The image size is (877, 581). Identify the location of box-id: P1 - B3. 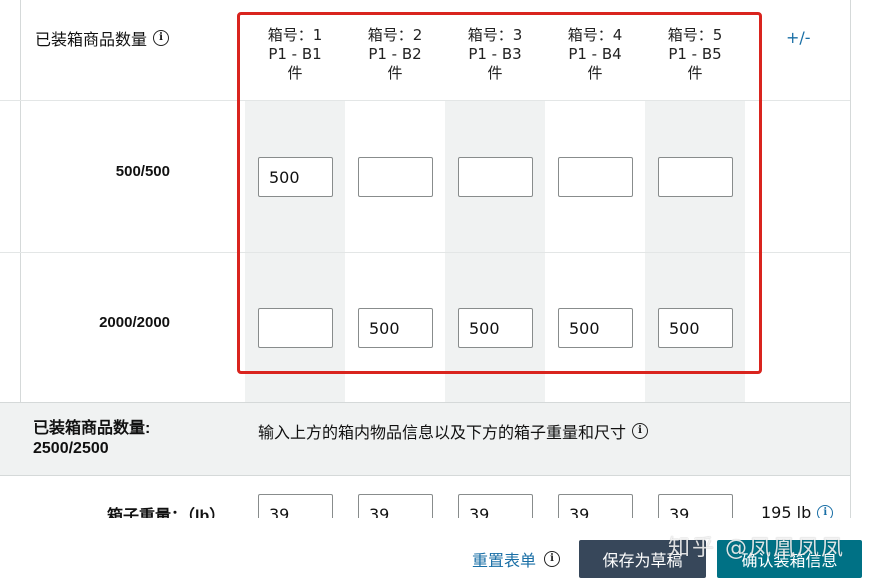
(495, 54).